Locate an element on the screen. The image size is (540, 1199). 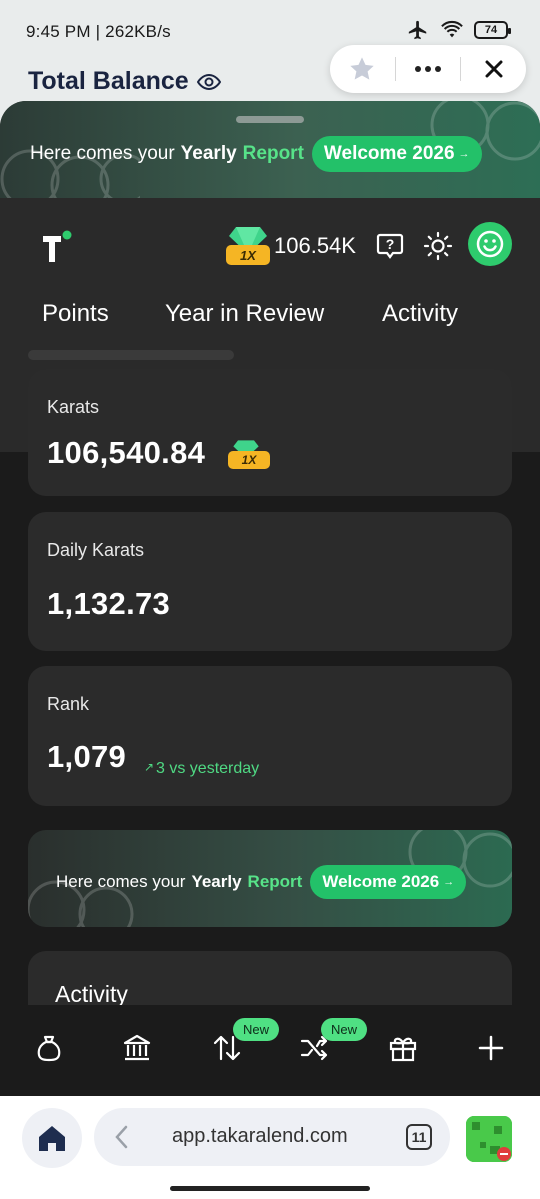
page-title: Total Balance is located at coordinates (124, 81).